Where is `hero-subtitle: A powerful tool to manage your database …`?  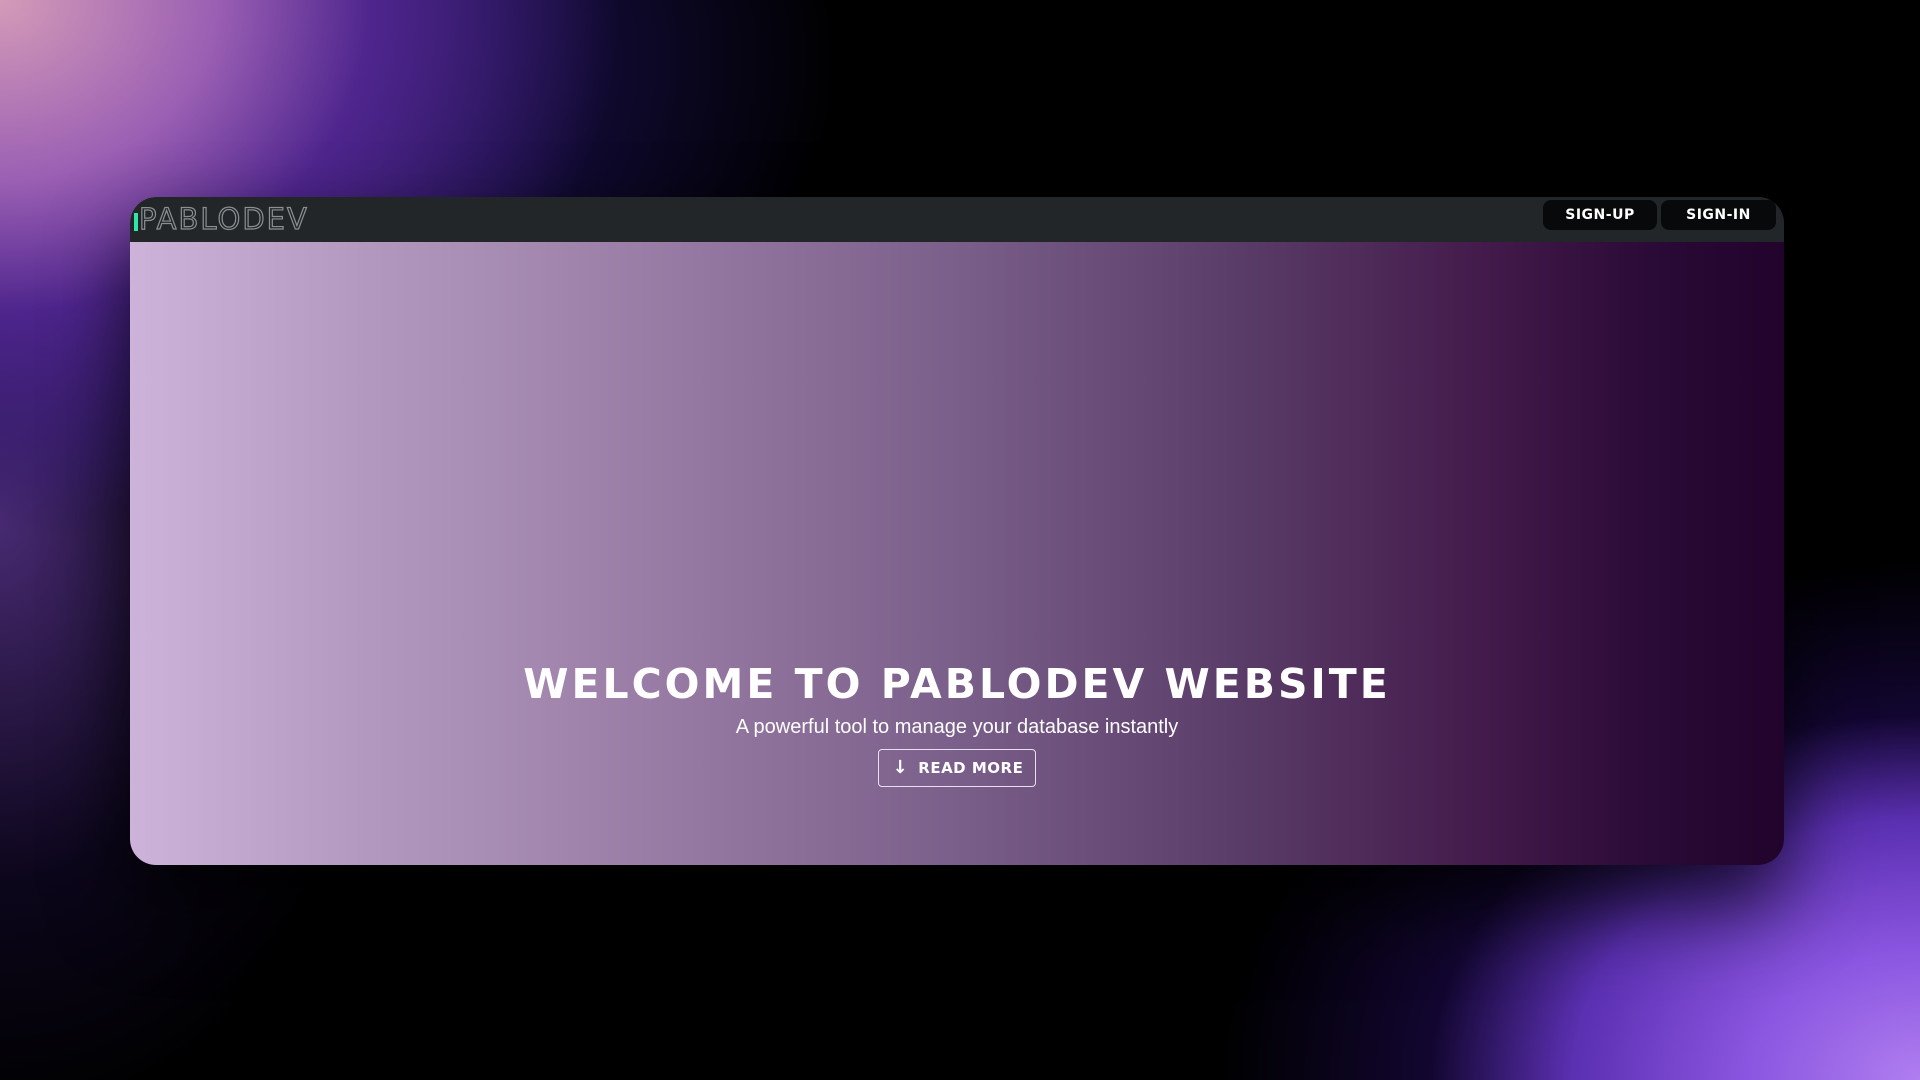 hero-subtitle: A powerful tool to manage your database … is located at coordinates (957, 727).